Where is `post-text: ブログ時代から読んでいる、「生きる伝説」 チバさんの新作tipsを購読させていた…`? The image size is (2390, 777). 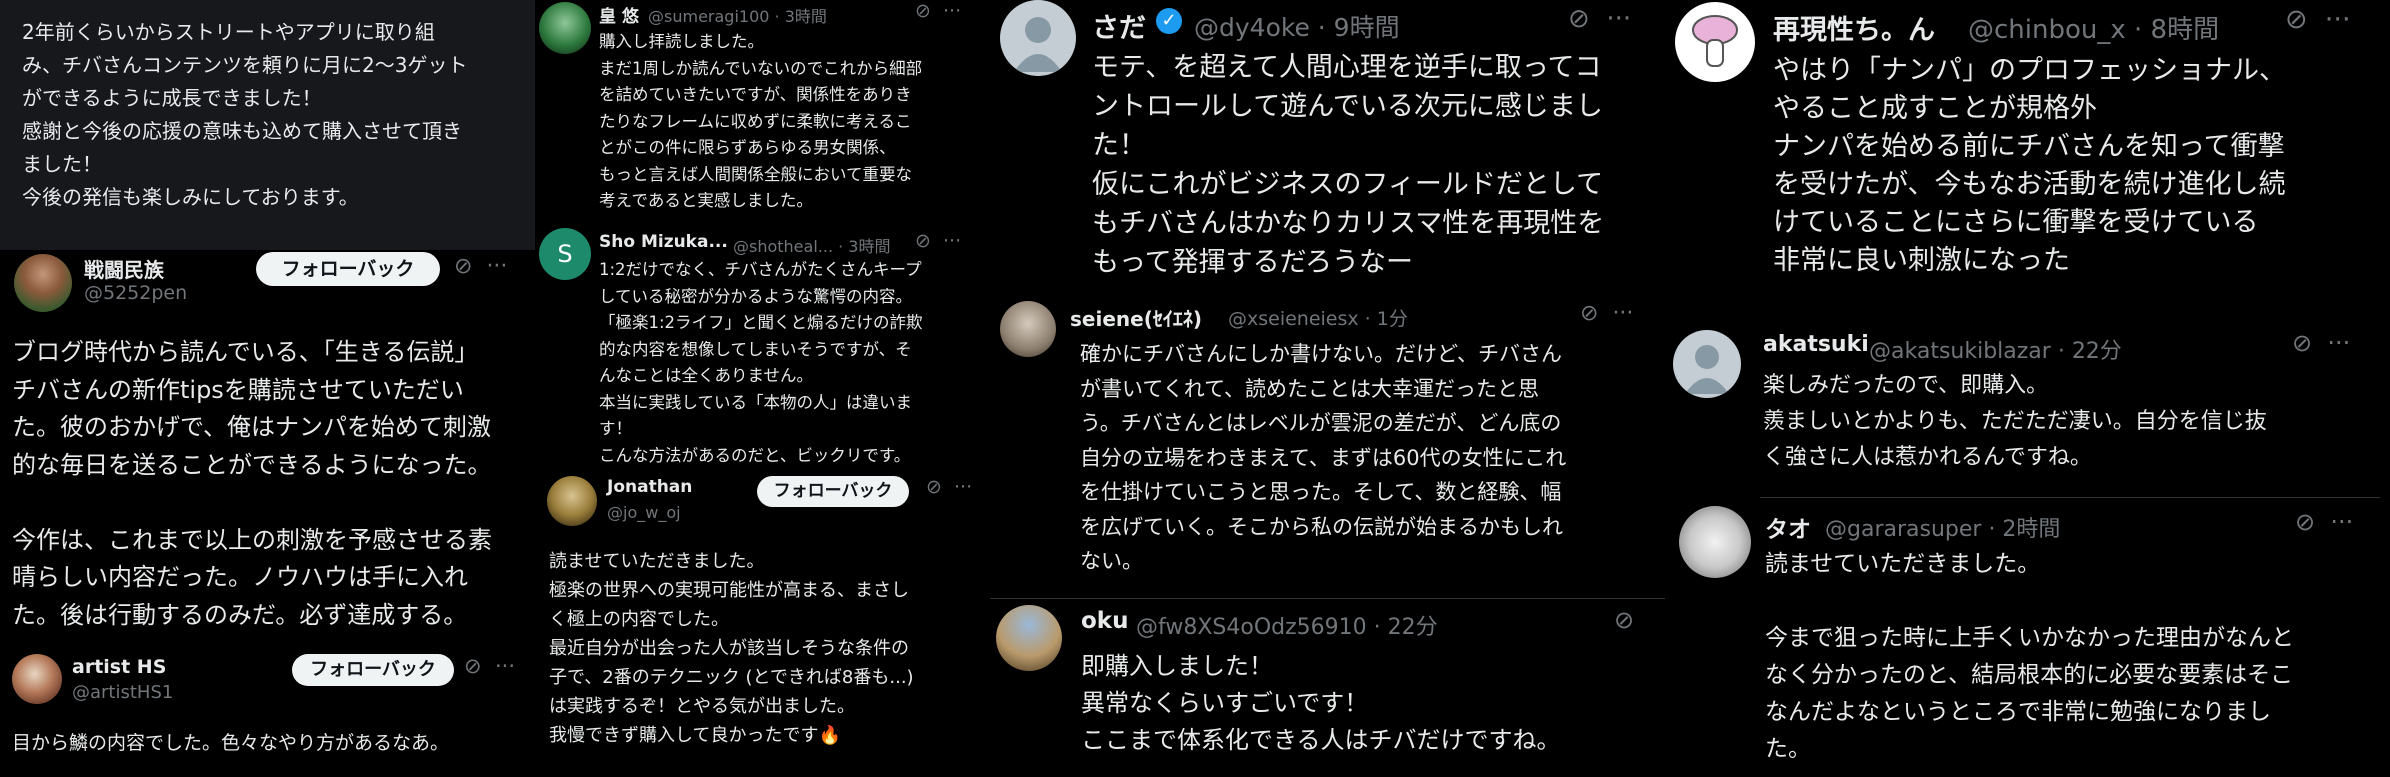 post-text: ブログ時代から読んでいる、「生きる伝説」 チバさんの新作tipsを購読させていた… is located at coordinates (252, 483).